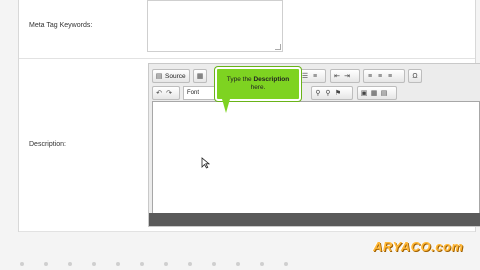  I want to click on toolbar-row-2: ↶ ↷ Font ⚲ ⚲ ⚑ ▣ ▦ ▤, so click(315, 93).